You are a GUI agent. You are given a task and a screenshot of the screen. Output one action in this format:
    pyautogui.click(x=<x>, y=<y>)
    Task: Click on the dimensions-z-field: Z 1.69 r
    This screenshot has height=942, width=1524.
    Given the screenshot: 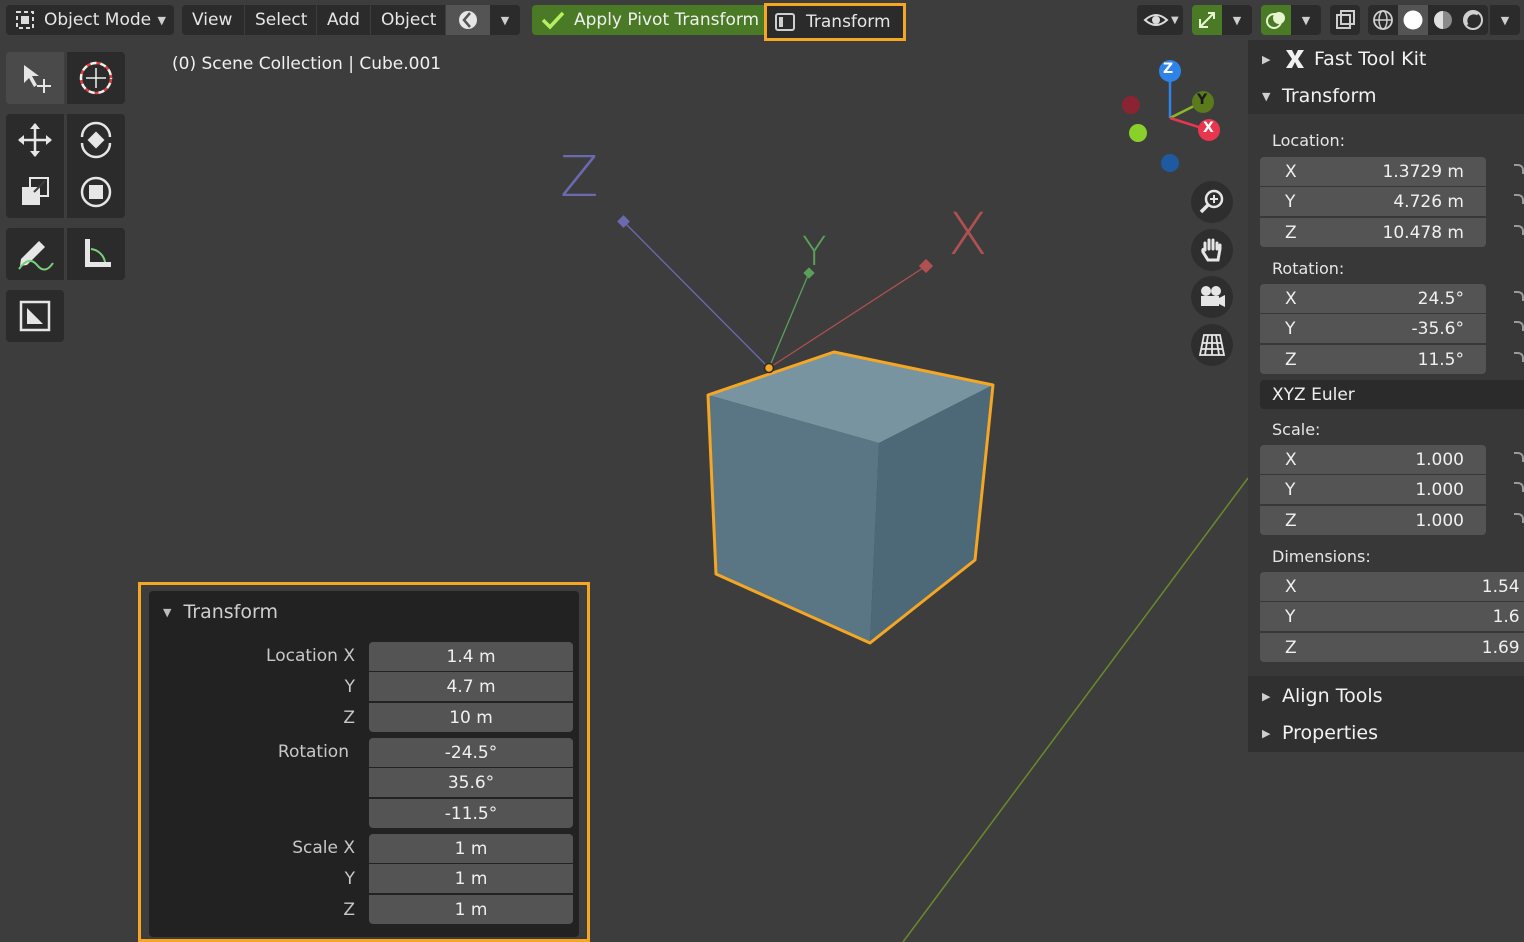 What is the action you would take?
    pyautogui.click(x=1392, y=647)
    